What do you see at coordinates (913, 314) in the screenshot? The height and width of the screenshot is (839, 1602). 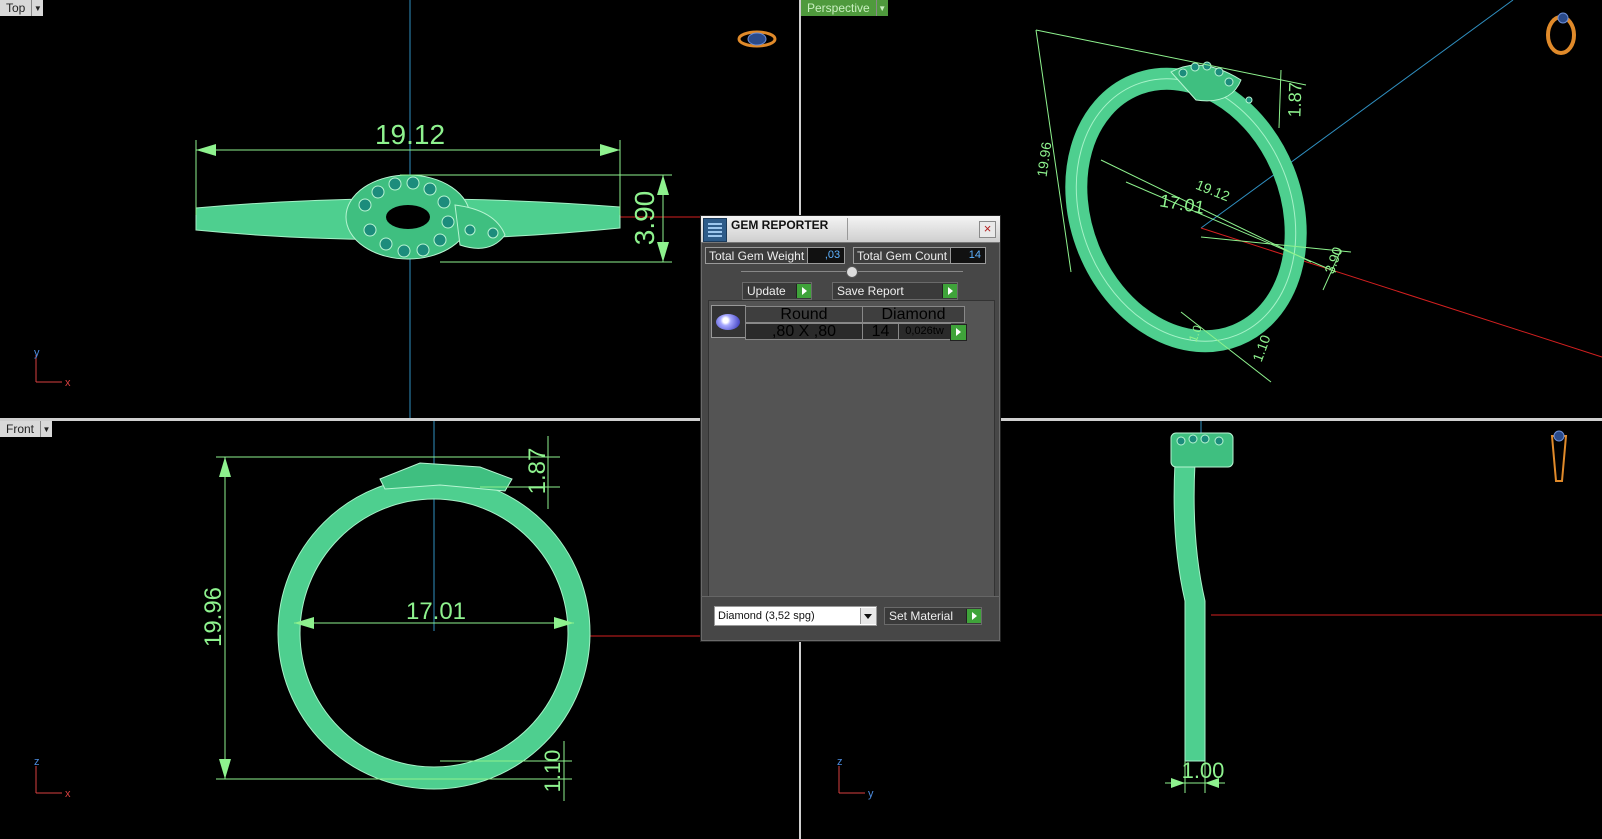 I see `gem-material-header: Diamond` at bounding box center [913, 314].